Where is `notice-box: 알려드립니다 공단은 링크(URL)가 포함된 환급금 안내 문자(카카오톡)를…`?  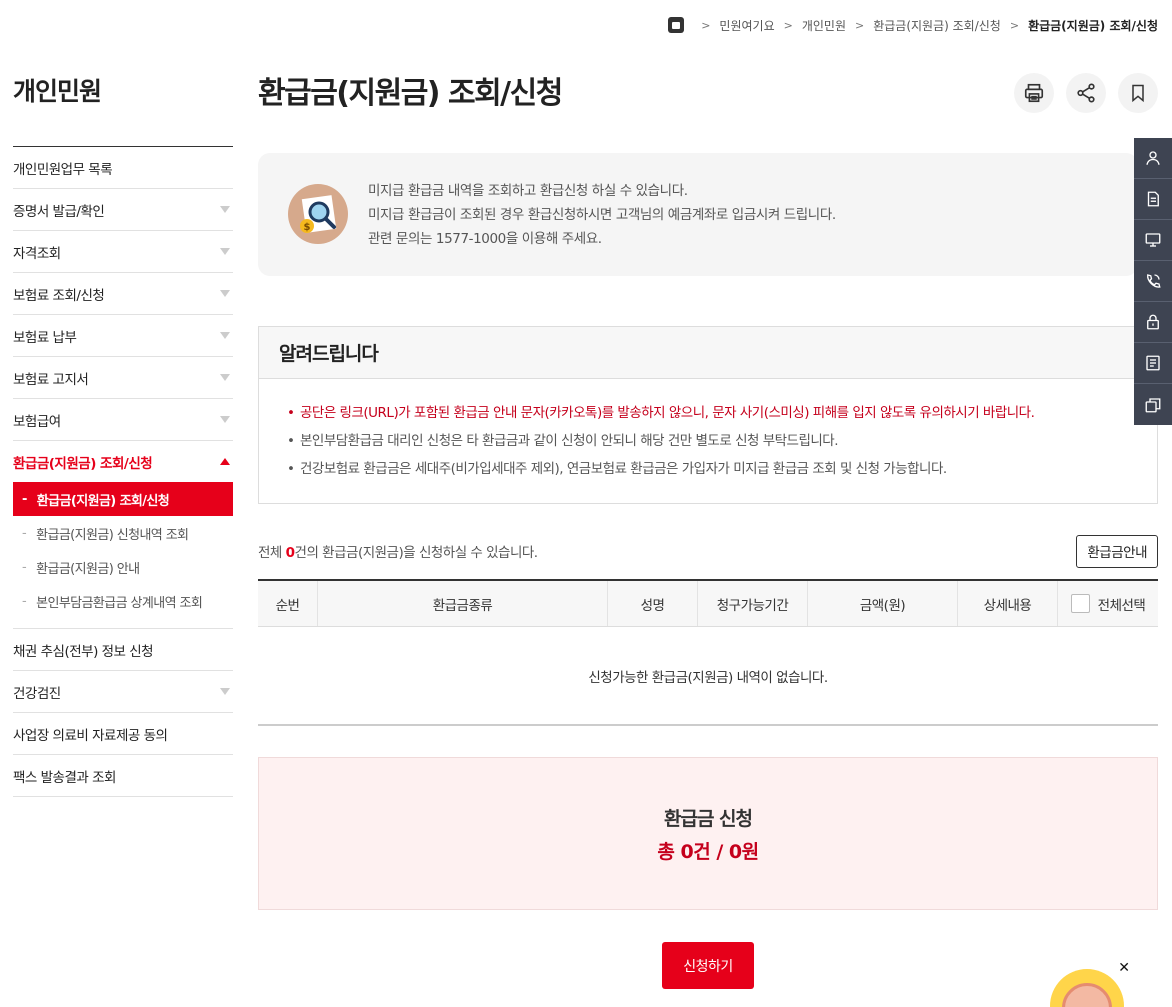
notice-box: 알려드립니다 공단은 링크(URL)가 포함된 환급금 안내 문자(카카오톡)를… is located at coordinates (708, 415).